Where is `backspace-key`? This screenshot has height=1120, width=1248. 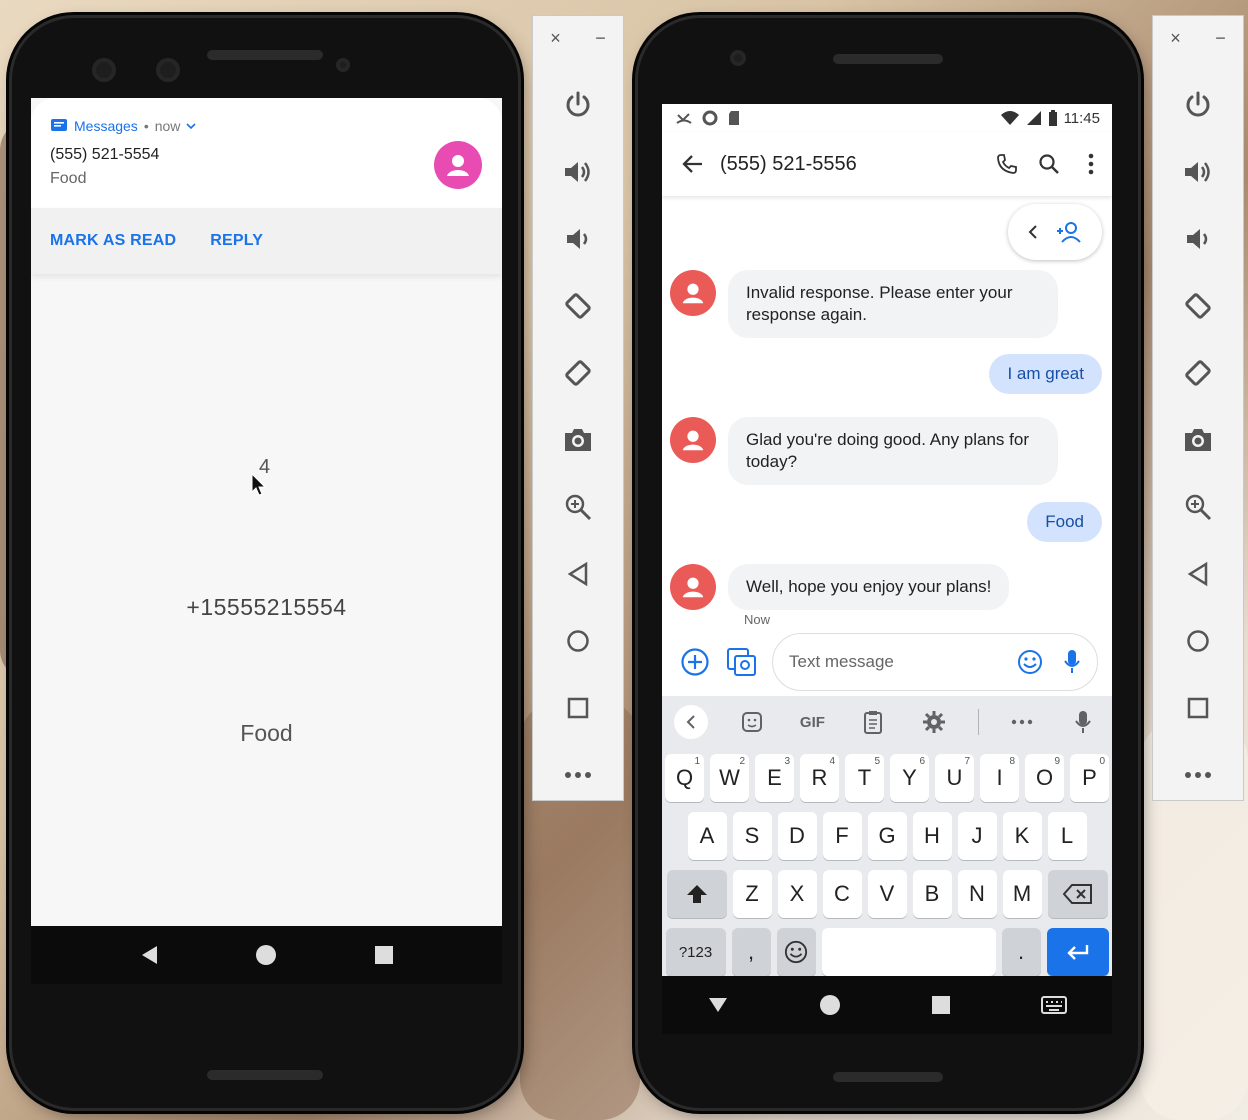 backspace-key is located at coordinates (1077, 894).